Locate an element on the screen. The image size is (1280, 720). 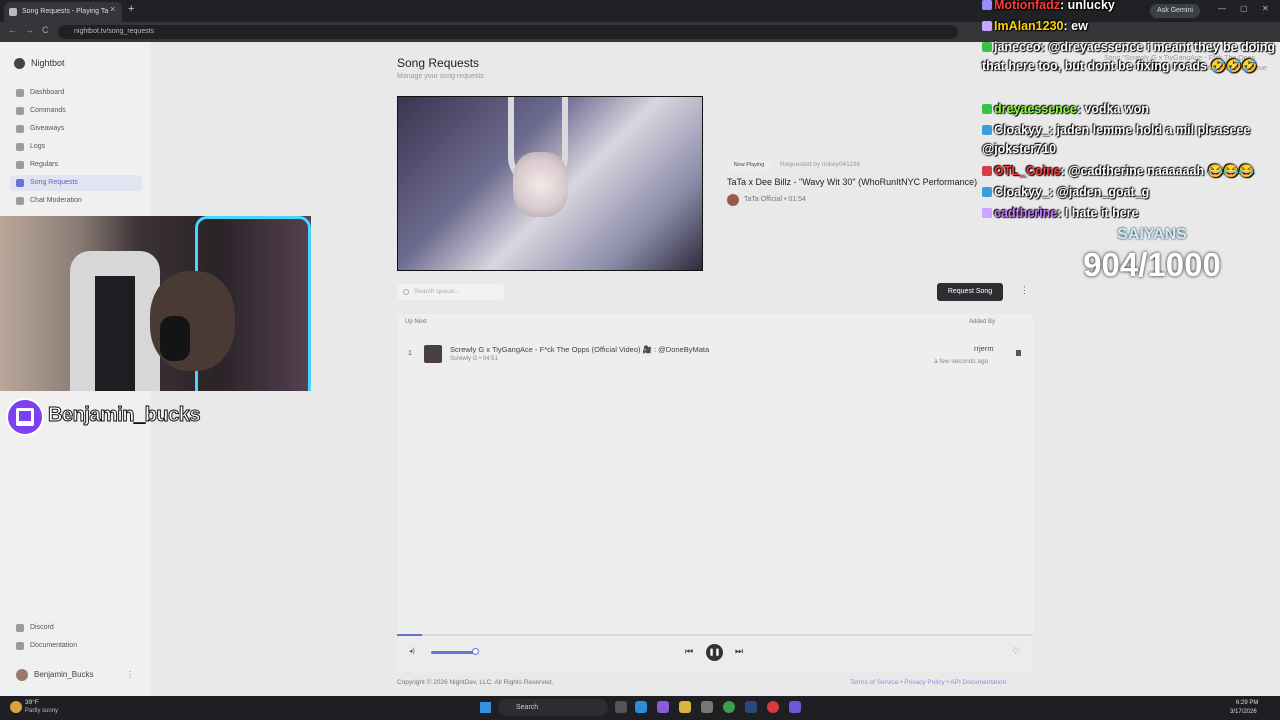
avatar is located at coordinates (22, 675).